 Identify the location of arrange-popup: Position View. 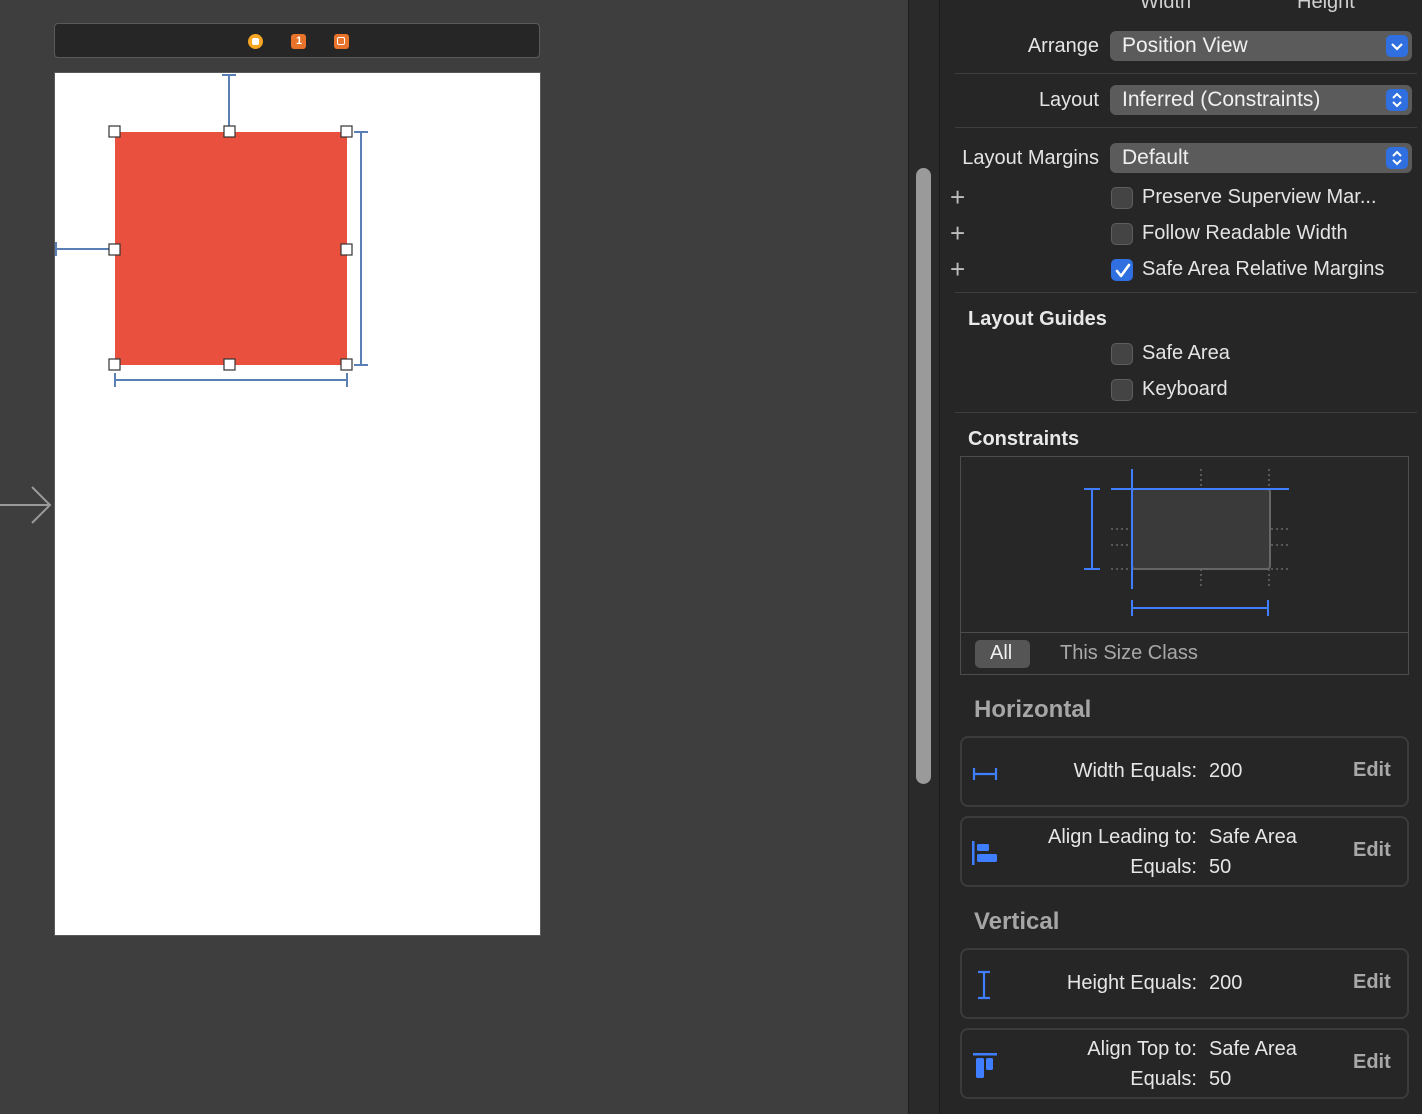
(1261, 46).